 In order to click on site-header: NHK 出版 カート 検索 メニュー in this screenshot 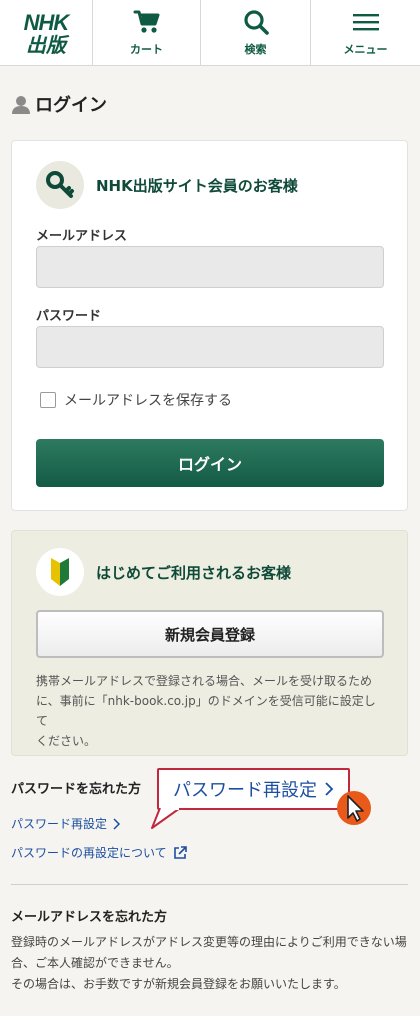, I will do `click(210, 33)`.